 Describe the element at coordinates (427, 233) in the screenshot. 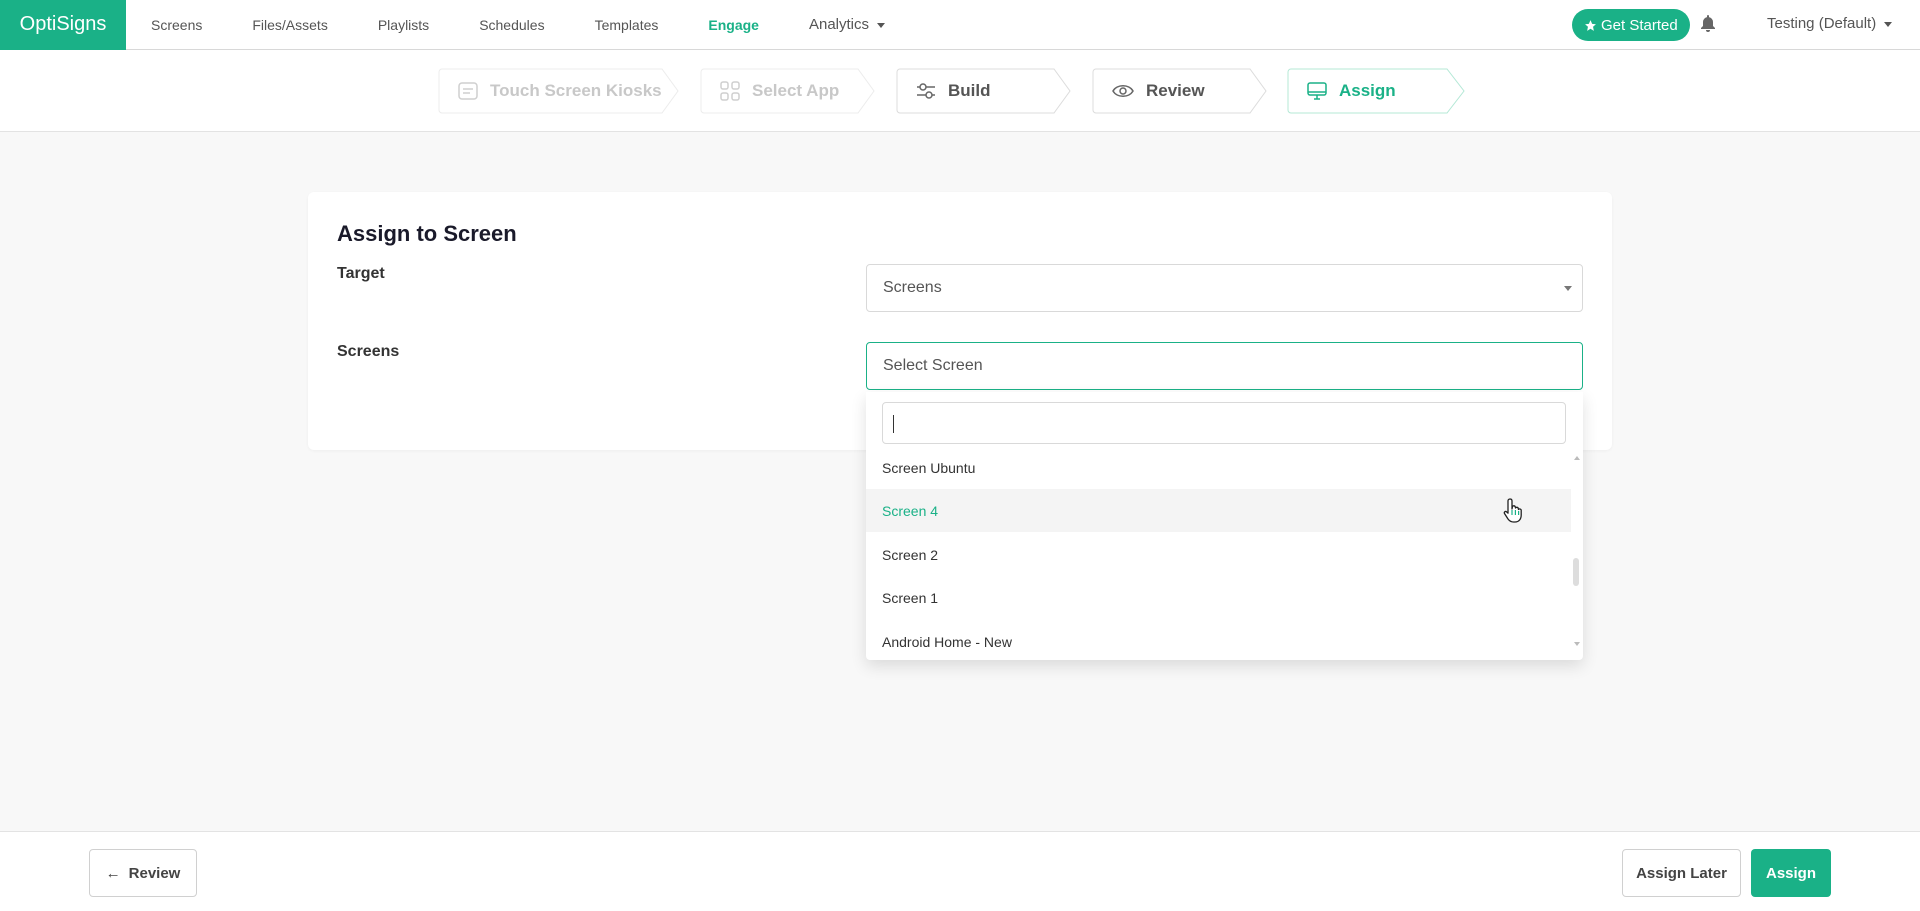

I see `card-title: Assign to Screen` at that location.